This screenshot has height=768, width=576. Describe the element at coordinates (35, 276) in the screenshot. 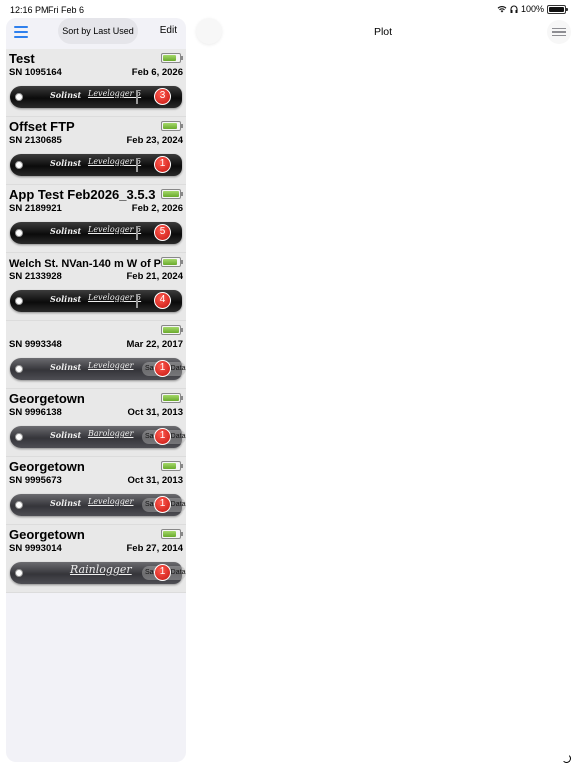

I see `device-serial-number: SN 2133928` at that location.